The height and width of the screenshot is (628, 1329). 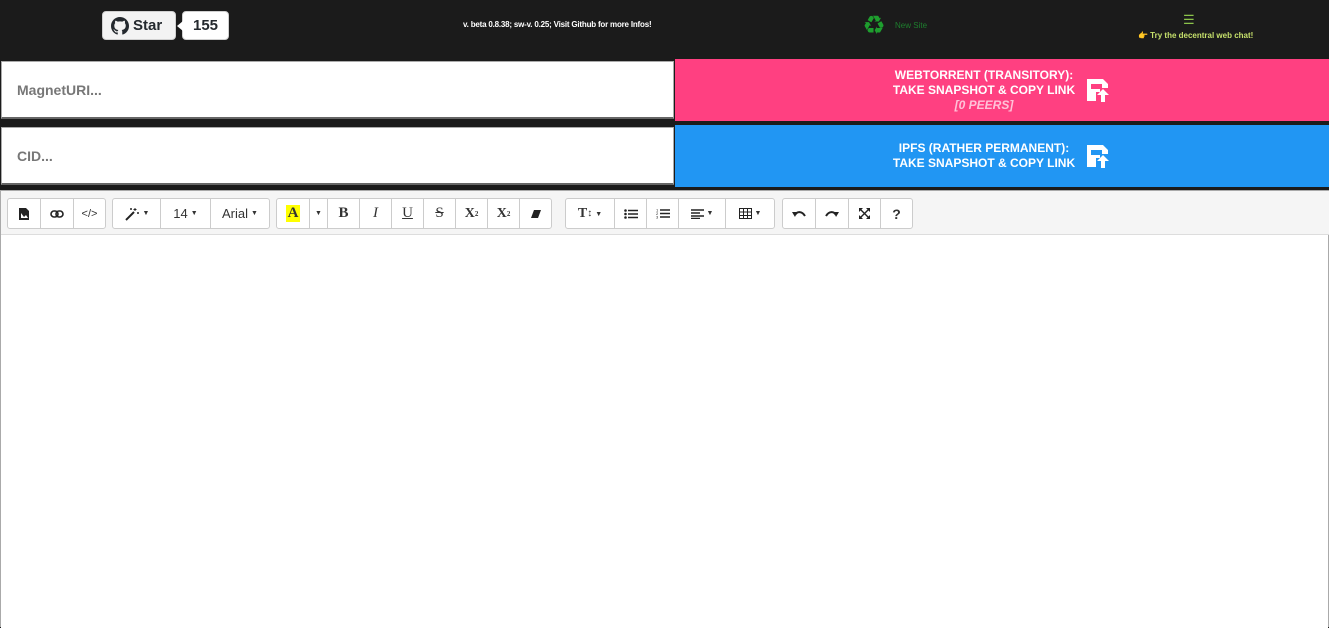 I want to click on toolbar-group-paragraph: T ↕ ▼ 123 ▼ ▼, so click(x=670, y=213).